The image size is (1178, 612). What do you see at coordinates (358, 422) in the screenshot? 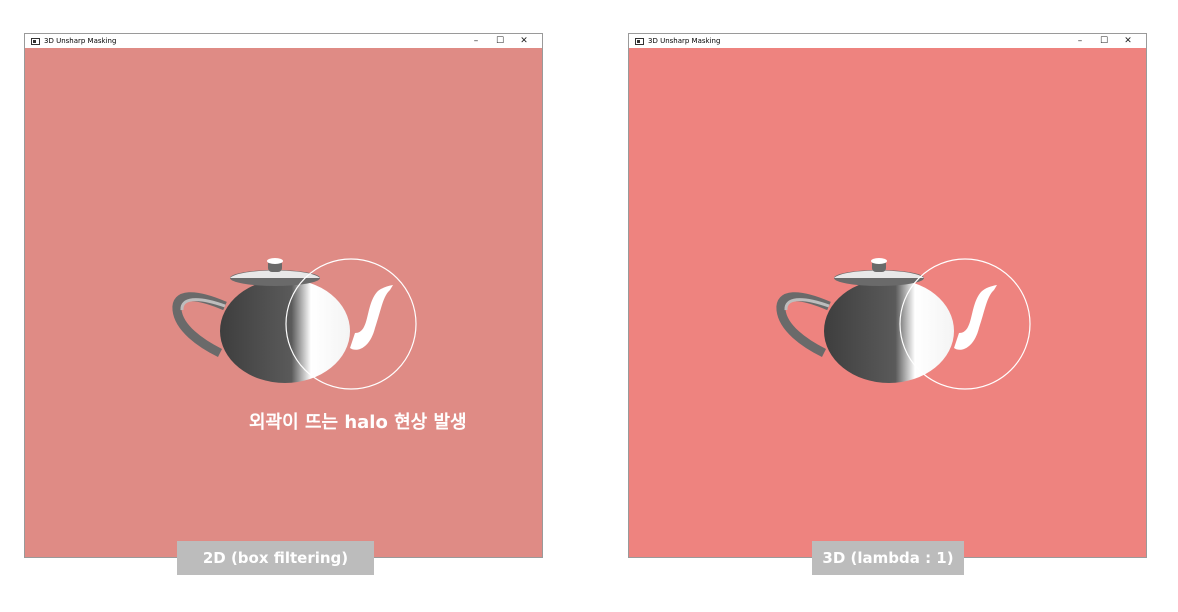
I see `halo-annotation: 외곽이 뜨는 halo 현상 발생` at bounding box center [358, 422].